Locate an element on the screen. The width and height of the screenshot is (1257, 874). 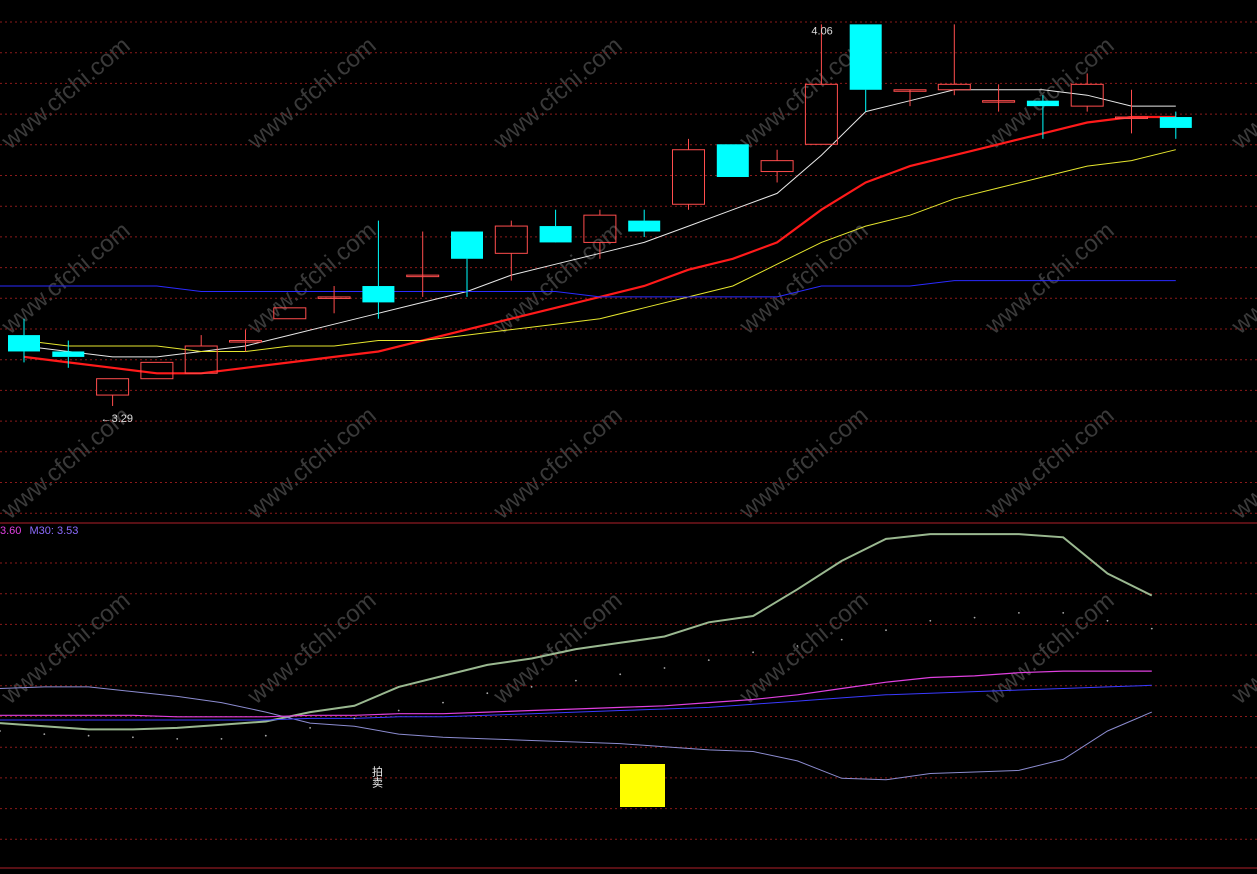
legend-m30-value: M30: 3.53 is located at coordinates (54, 531).